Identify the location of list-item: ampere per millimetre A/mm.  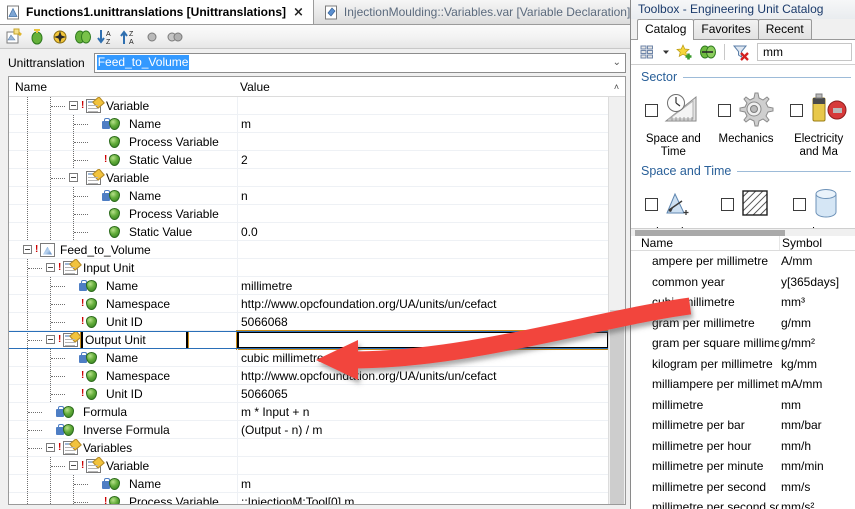
(743, 261).